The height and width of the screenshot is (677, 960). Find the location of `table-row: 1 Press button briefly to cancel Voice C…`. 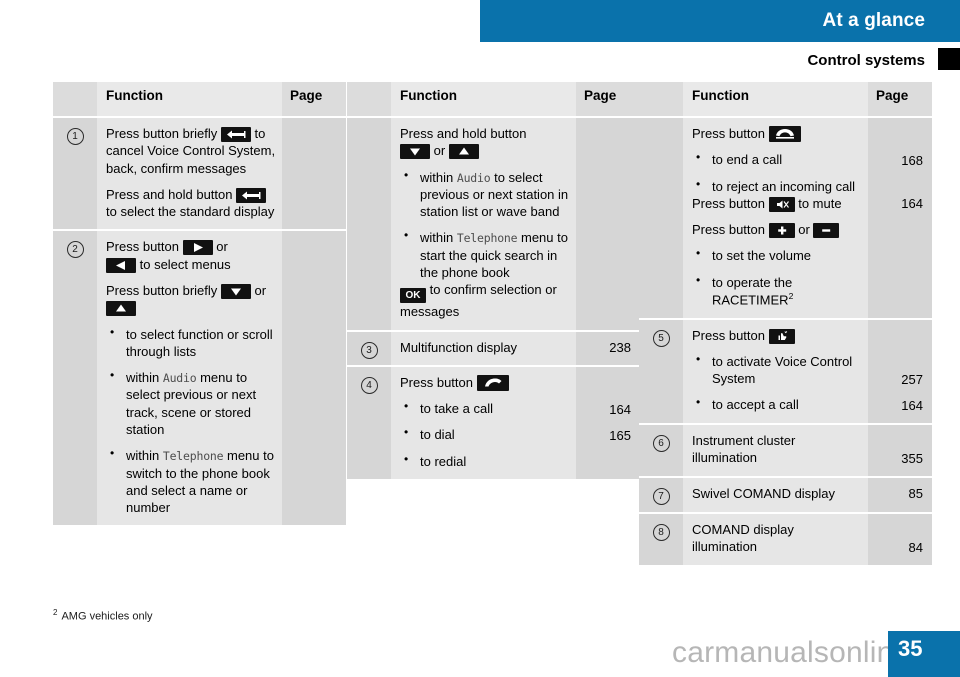

table-row: 1 Press button briefly to cancel Voice C… is located at coordinates (199, 174).